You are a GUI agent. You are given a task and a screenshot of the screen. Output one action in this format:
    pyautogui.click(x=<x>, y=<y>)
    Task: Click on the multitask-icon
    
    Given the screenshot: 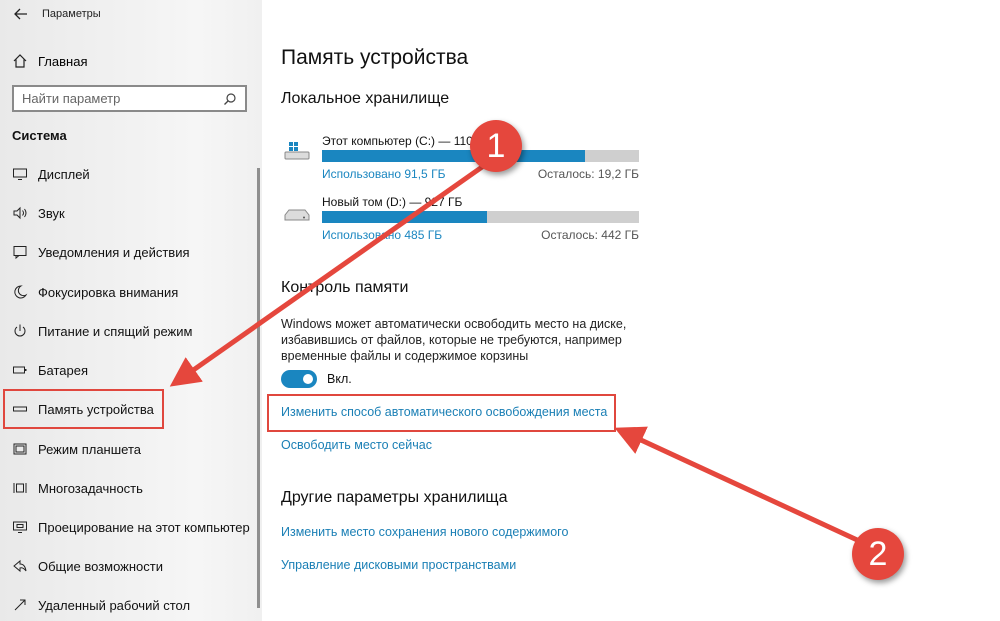 What is the action you would take?
    pyautogui.click(x=20, y=488)
    